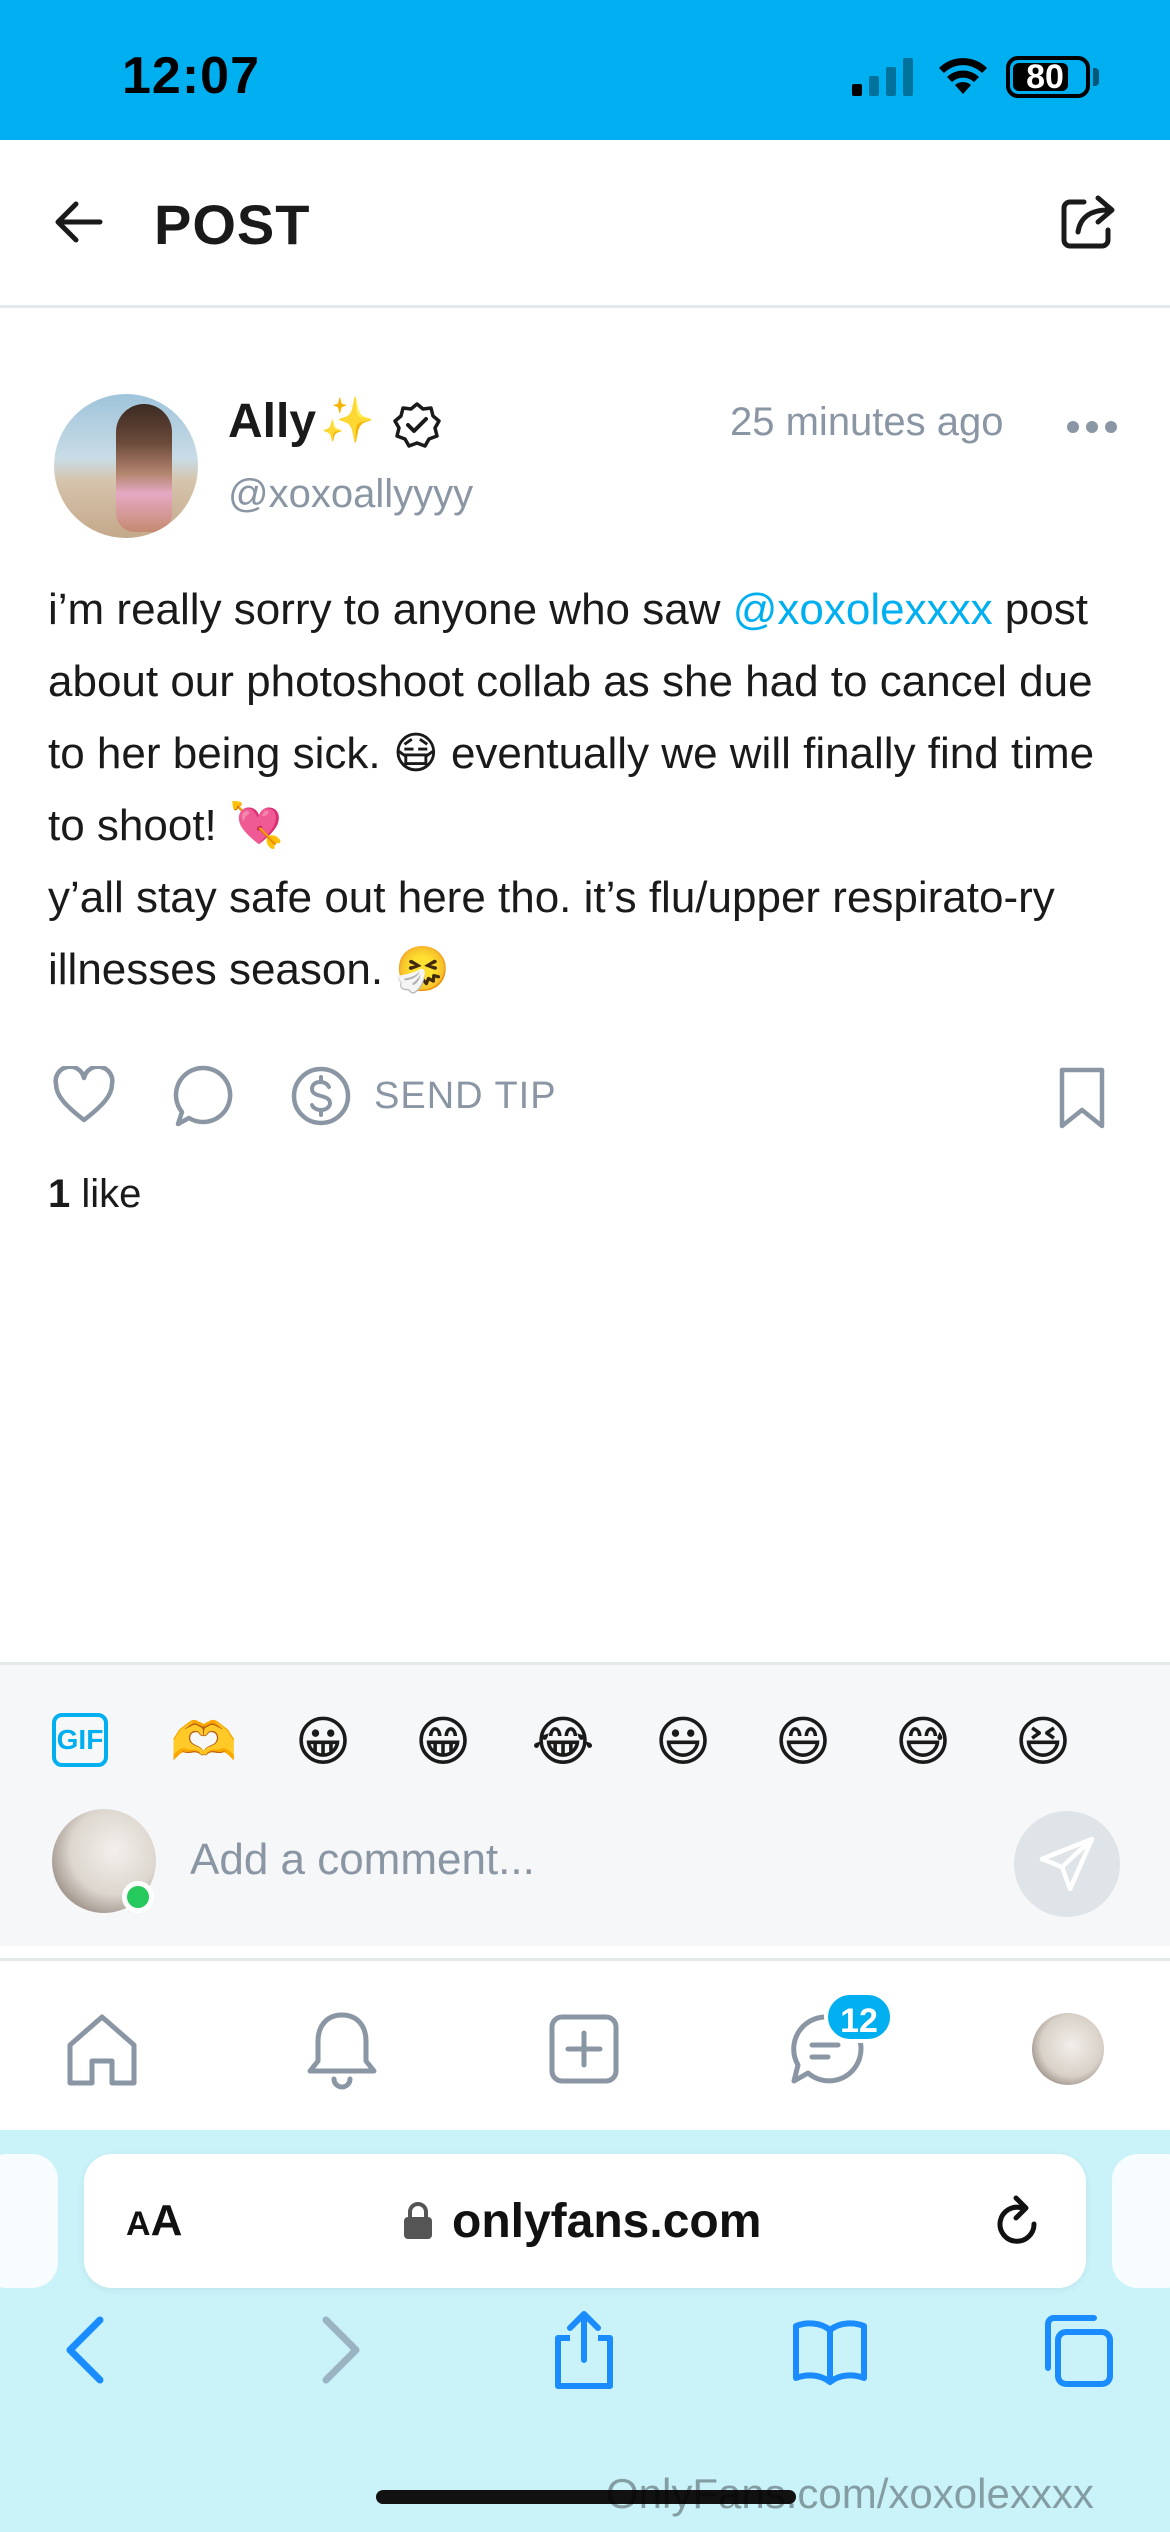 The image size is (1170, 2532). What do you see at coordinates (232, 224) in the screenshot?
I see `page-title: POST` at bounding box center [232, 224].